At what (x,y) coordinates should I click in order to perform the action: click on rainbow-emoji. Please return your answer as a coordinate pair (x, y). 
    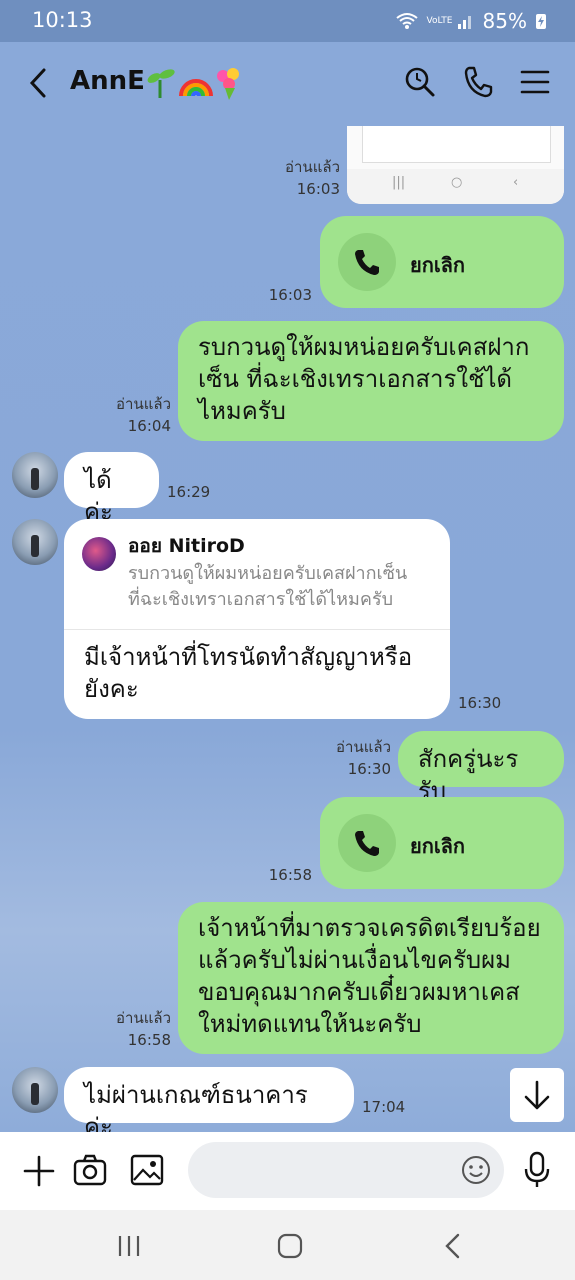
    Looking at the image, I should click on (196, 88).